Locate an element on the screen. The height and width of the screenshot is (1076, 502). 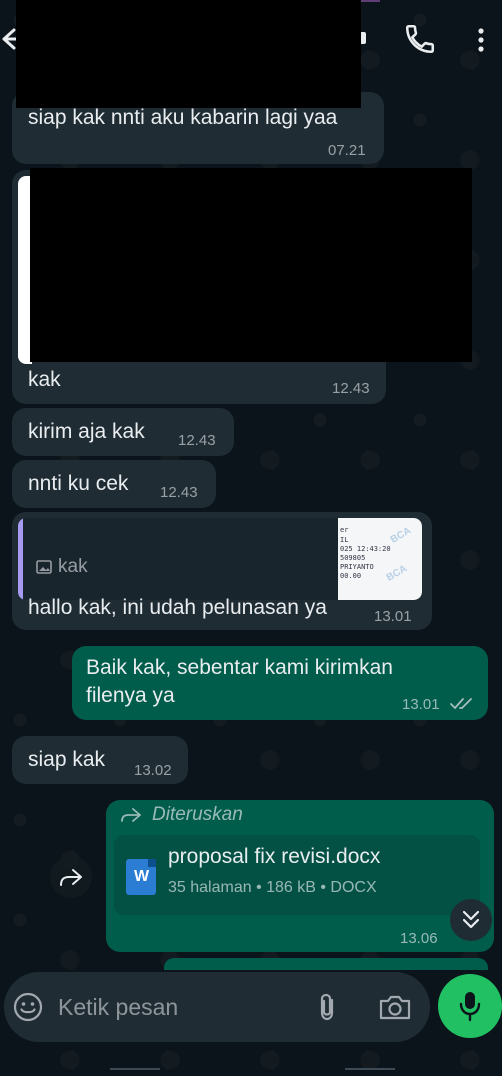
mic-icon is located at coordinates (470, 1007).